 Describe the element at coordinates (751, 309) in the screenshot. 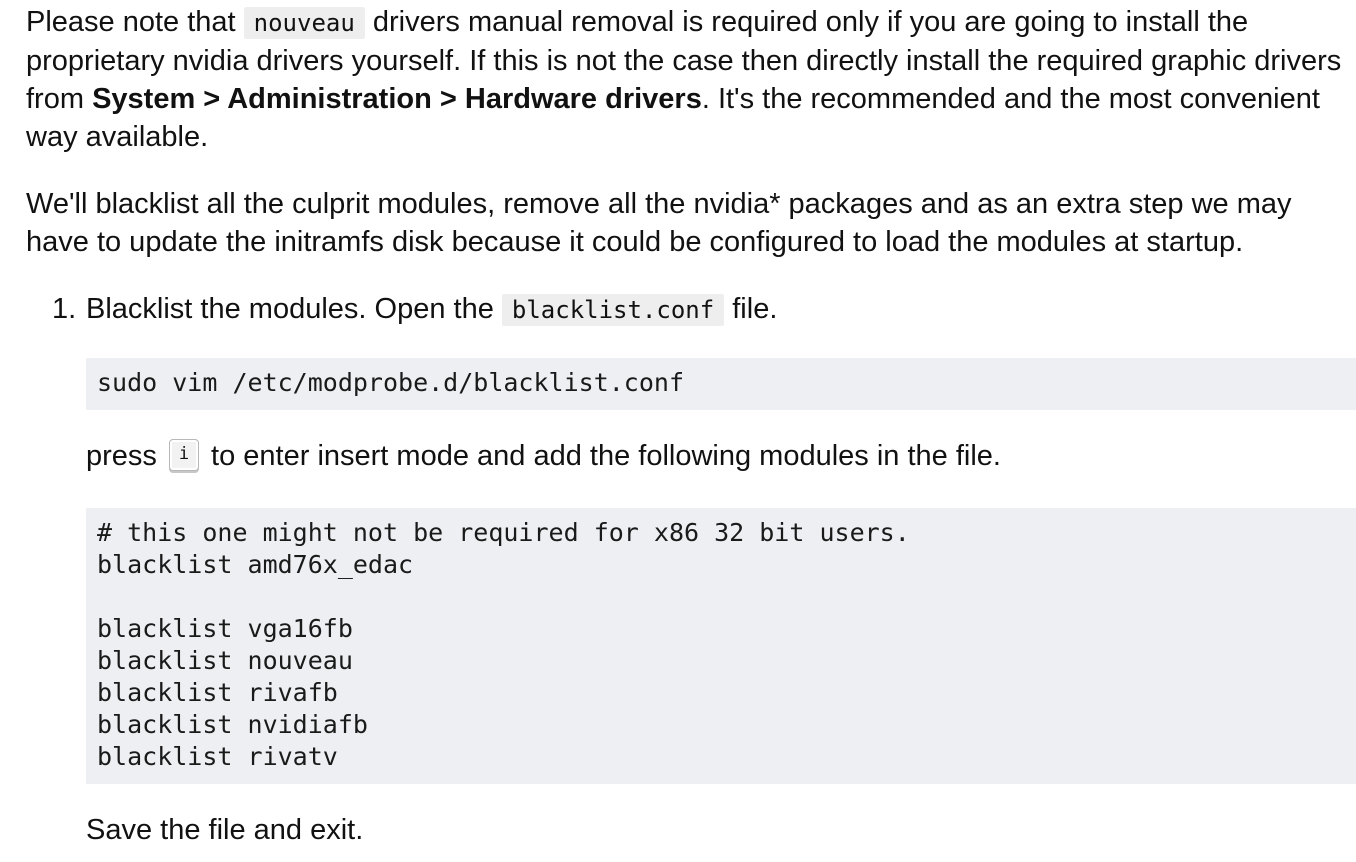

I see `step-1-text-after: file.` at that location.